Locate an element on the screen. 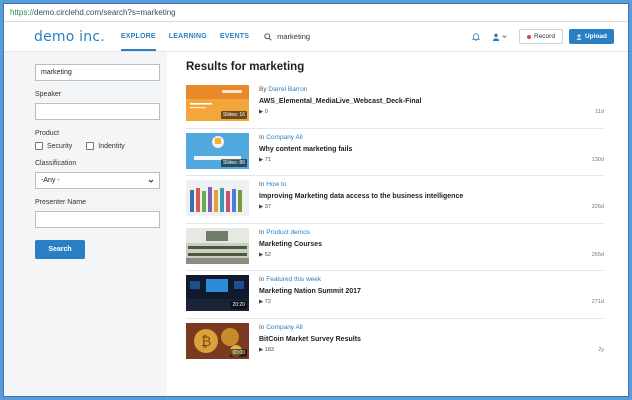  record-label: Record is located at coordinates (544, 36).